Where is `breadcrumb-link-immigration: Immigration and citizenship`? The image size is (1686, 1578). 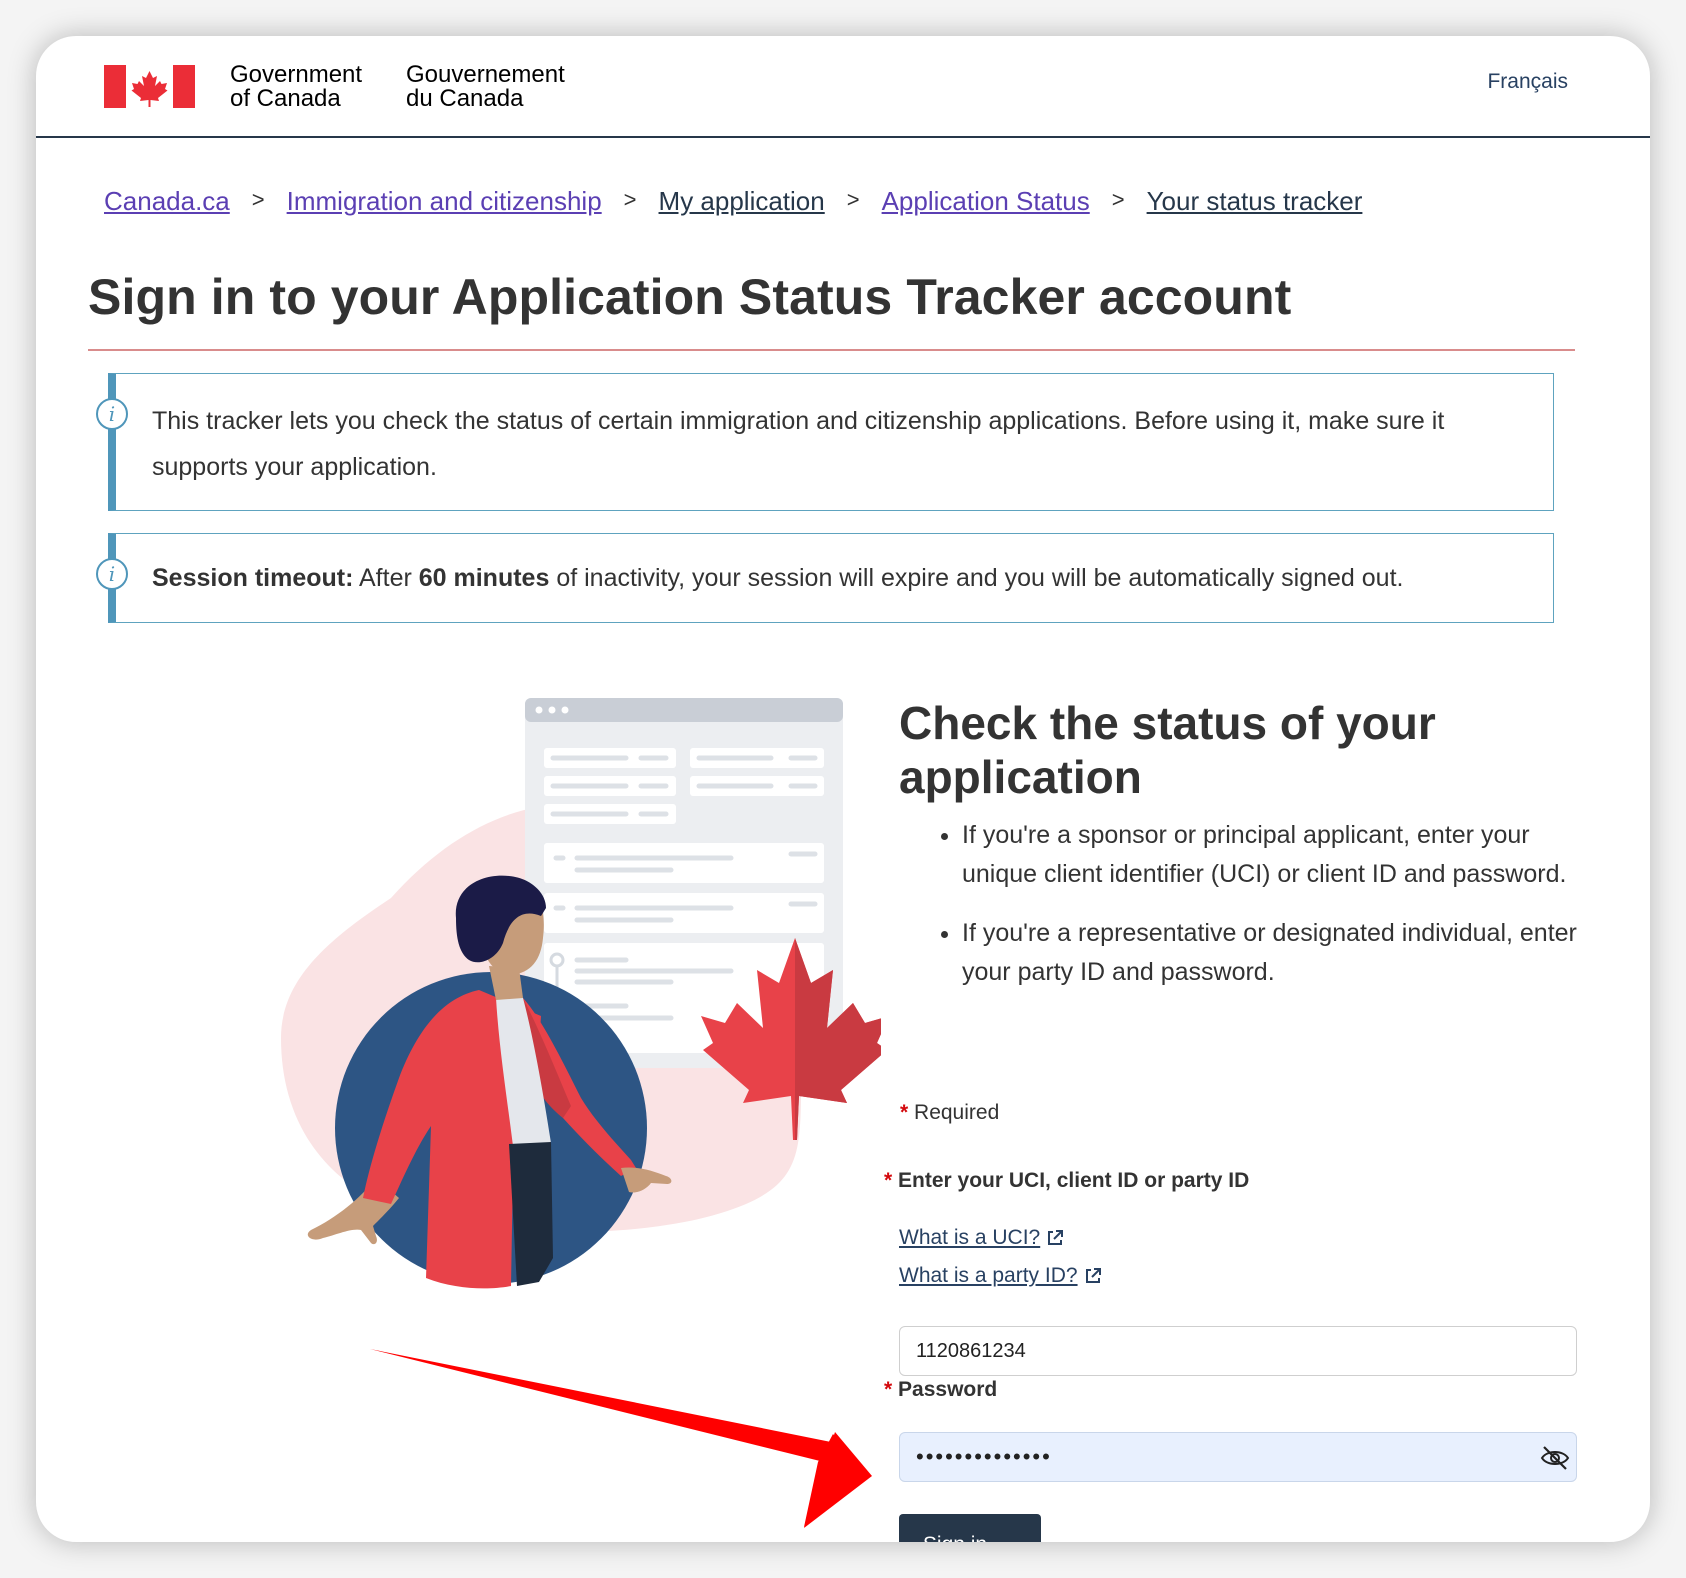 breadcrumb-link-immigration: Immigration and citizenship is located at coordinates (444, 201).